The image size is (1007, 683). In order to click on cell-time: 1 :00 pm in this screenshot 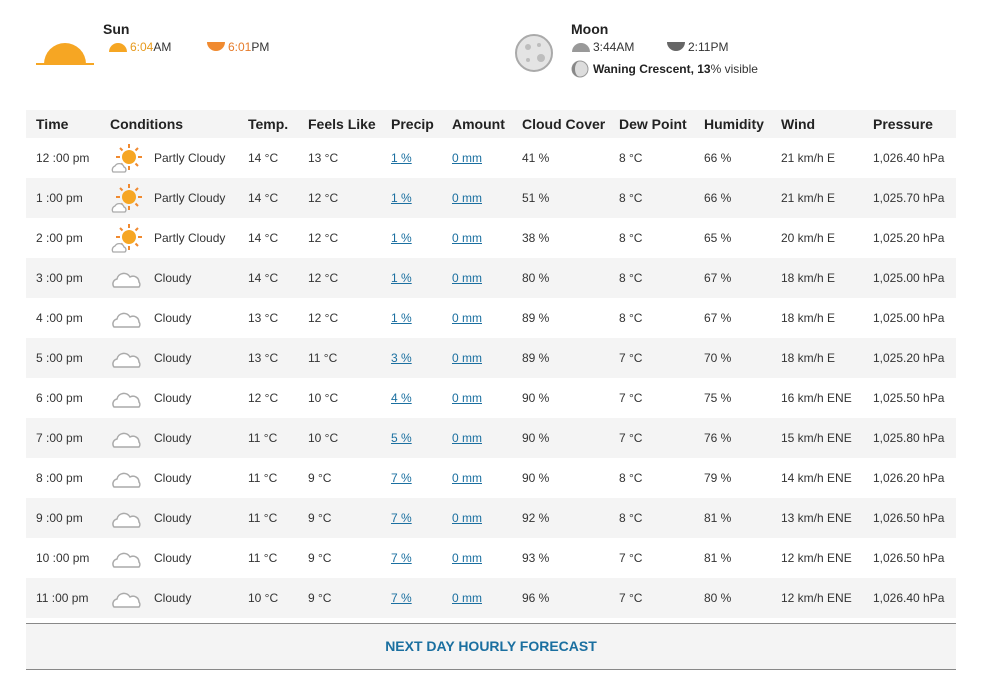, I will do `click(59, 198)`.